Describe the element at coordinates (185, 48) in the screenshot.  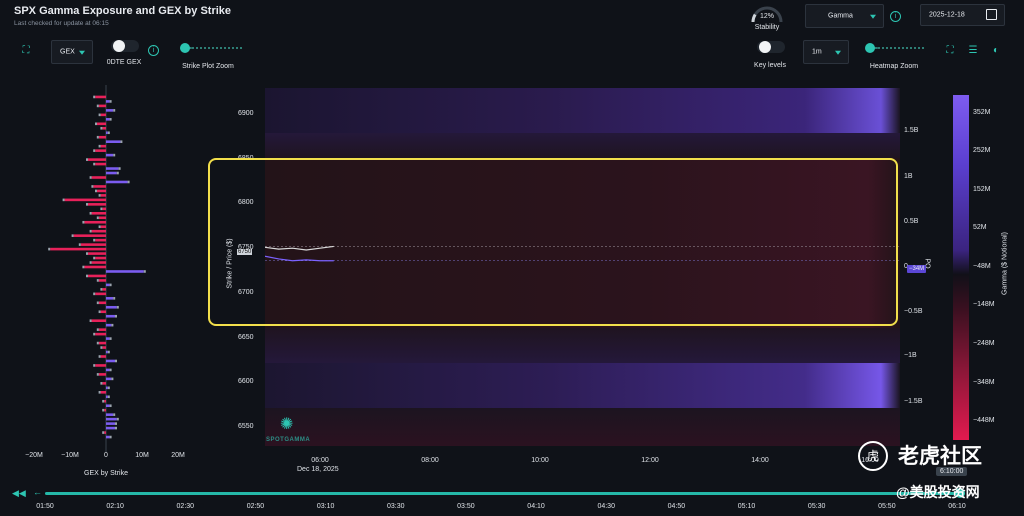
I see `strike-zoom-slider` at that location.